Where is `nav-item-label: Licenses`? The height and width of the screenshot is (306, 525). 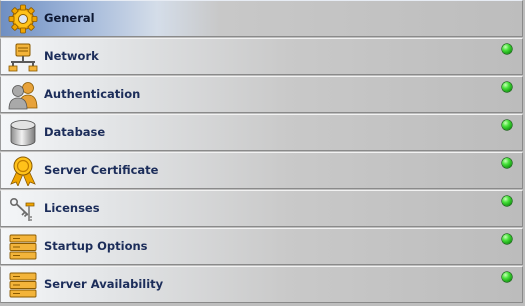
nav-item-label: Licenses is located at coordinates (72, 208).